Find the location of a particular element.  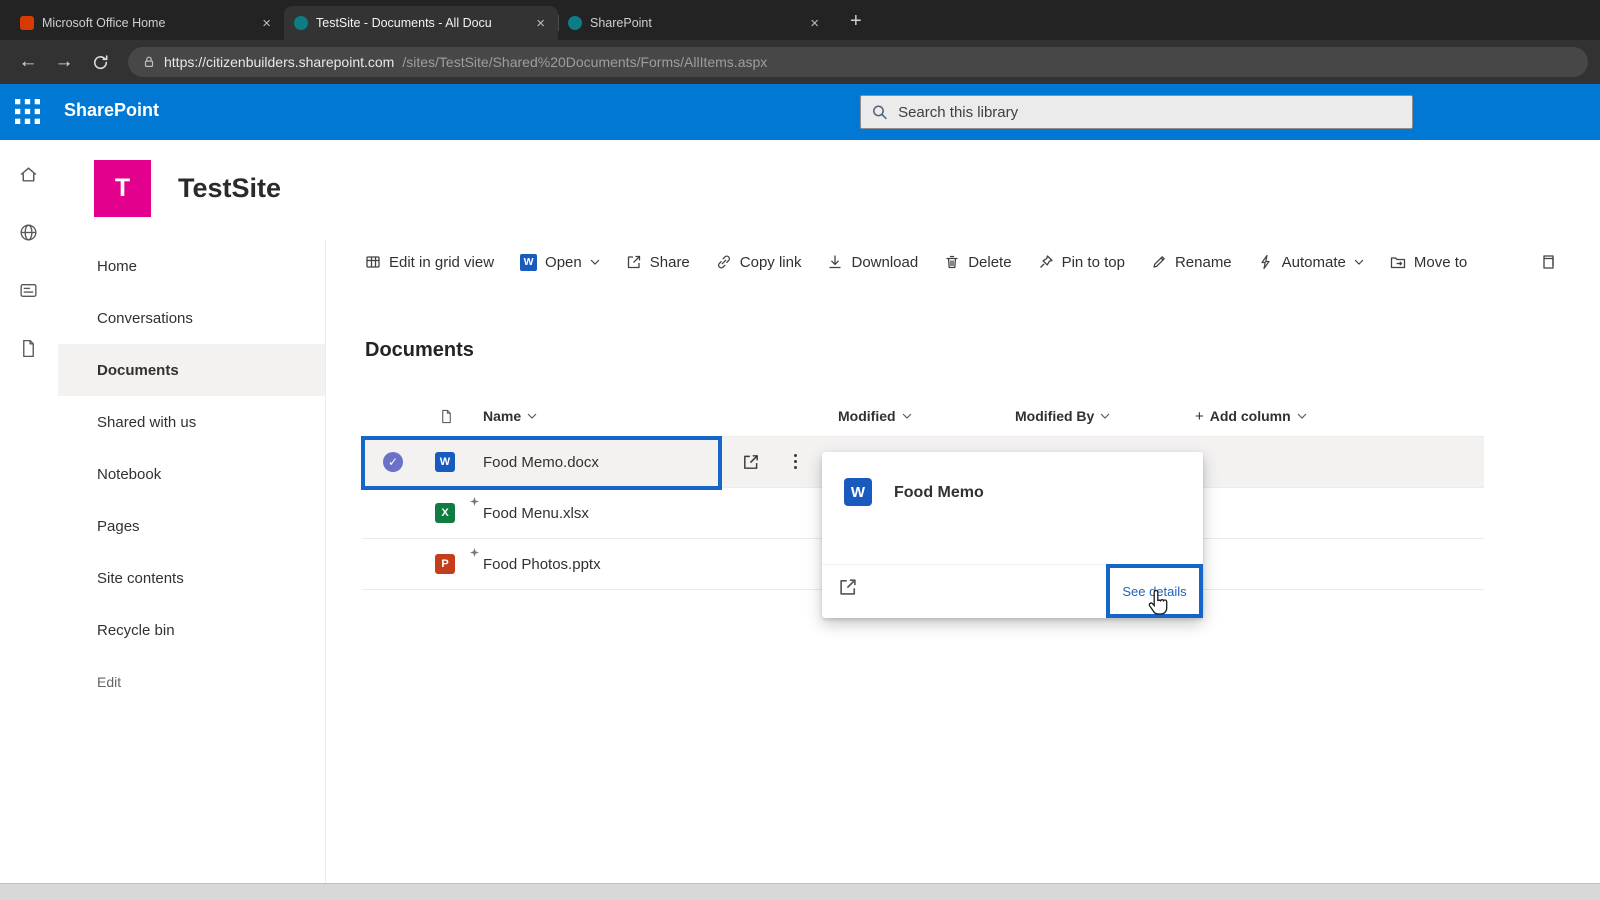

toolbar-label: Pin to top is located at coordinates (1093, 262).